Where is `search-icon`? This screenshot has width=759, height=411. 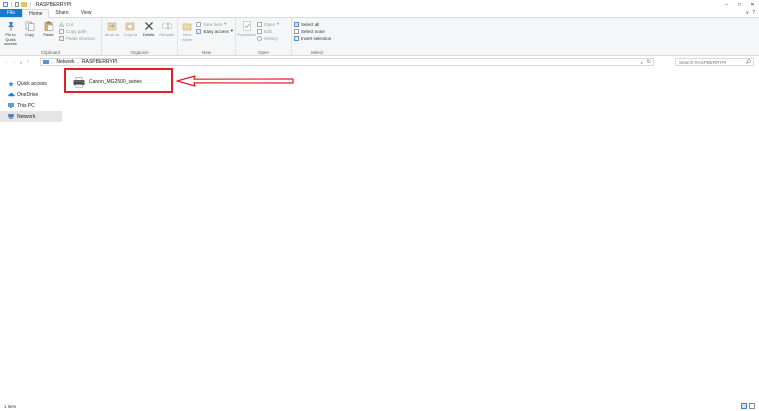
search-icon is located at coordinates (748, 63).